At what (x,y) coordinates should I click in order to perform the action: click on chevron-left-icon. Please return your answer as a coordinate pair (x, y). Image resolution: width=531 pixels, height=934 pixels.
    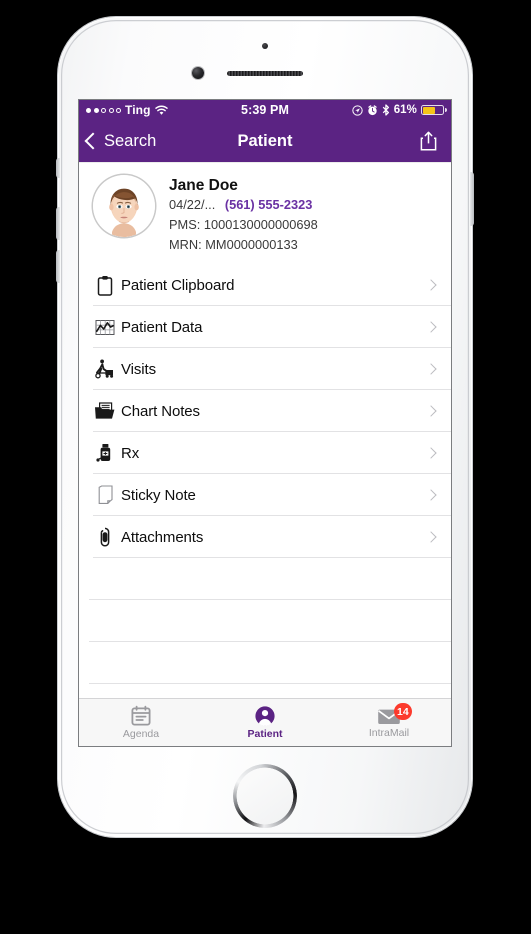
    Looking at the image, I should click on (93, 141).